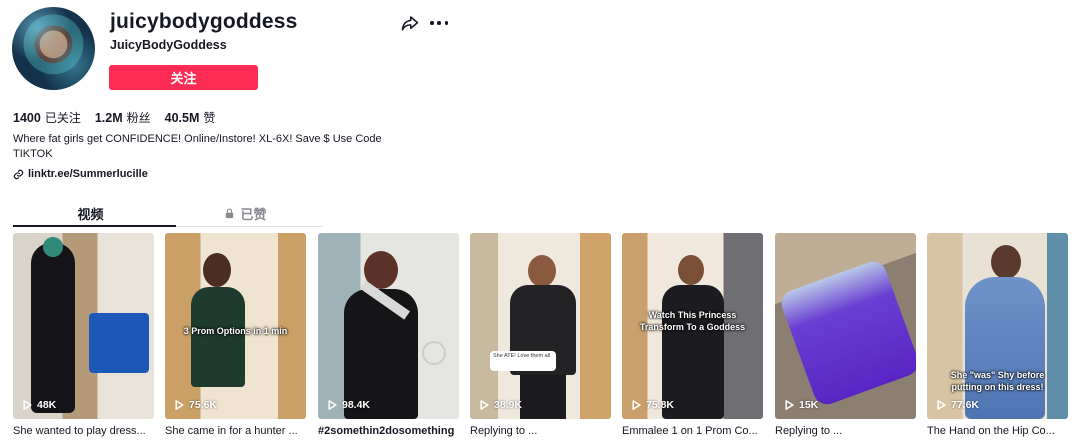 The height and width of the screenshot is (446, 1080). Describe the element at coordinates (439, 23) in the screenshot. I see `more-options-icon` at that location.